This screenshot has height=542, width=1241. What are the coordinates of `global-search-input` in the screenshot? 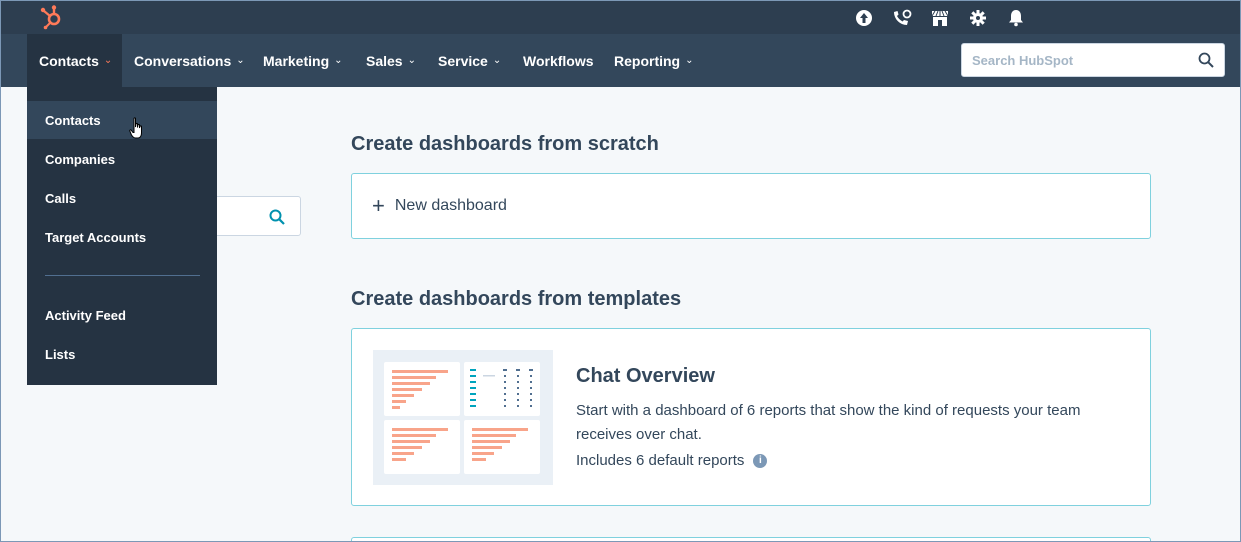 It's located at (1082, 60).